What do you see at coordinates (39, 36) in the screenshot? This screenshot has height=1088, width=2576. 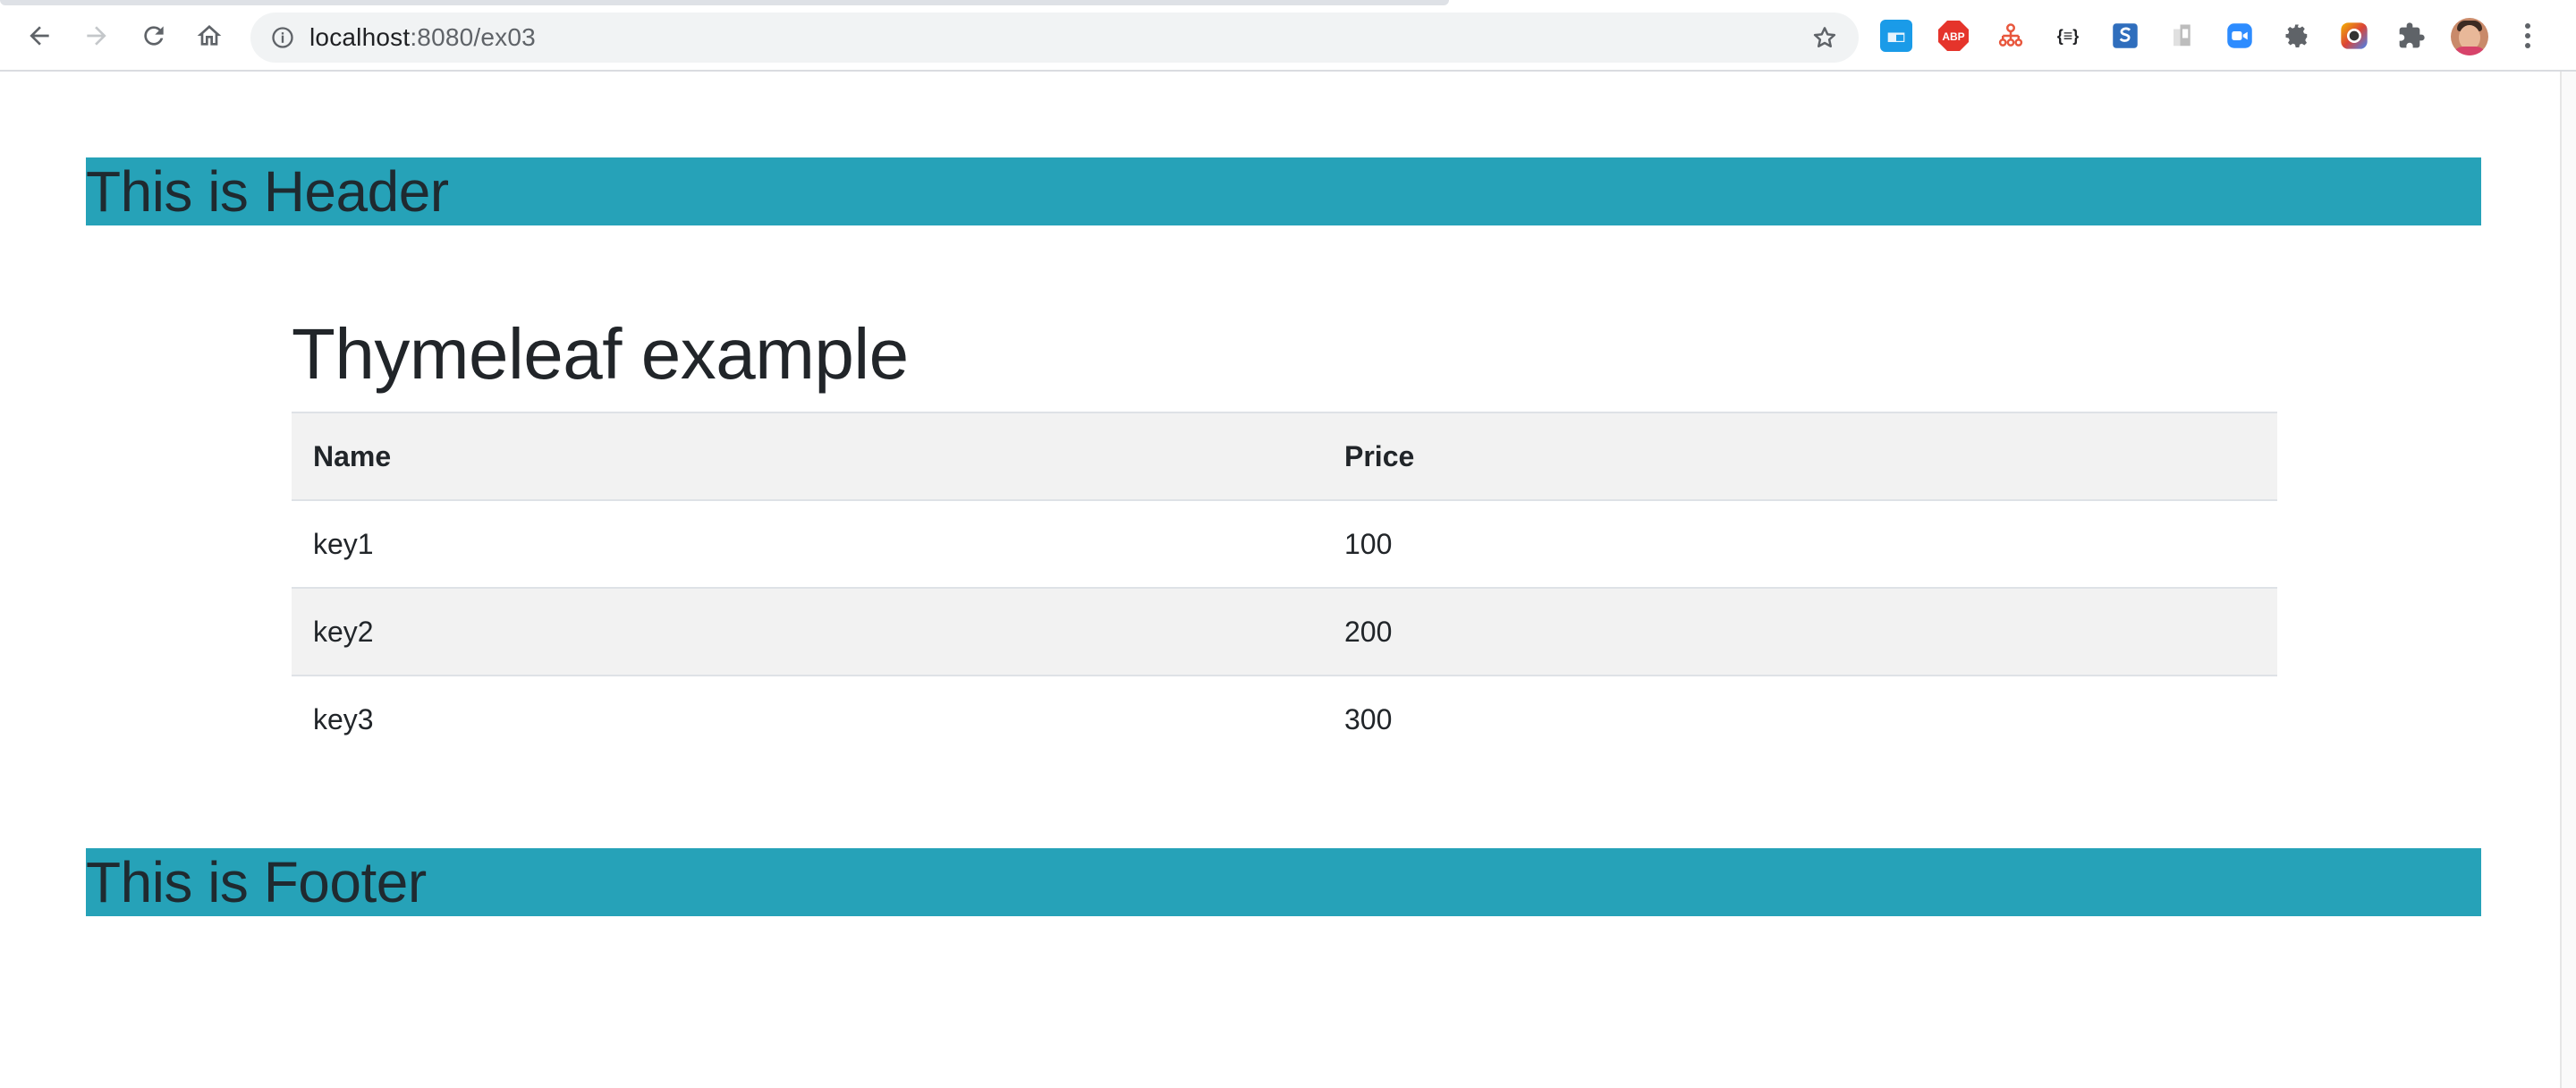 I see `back-arrow-icon` at bounding box center [39, 36].